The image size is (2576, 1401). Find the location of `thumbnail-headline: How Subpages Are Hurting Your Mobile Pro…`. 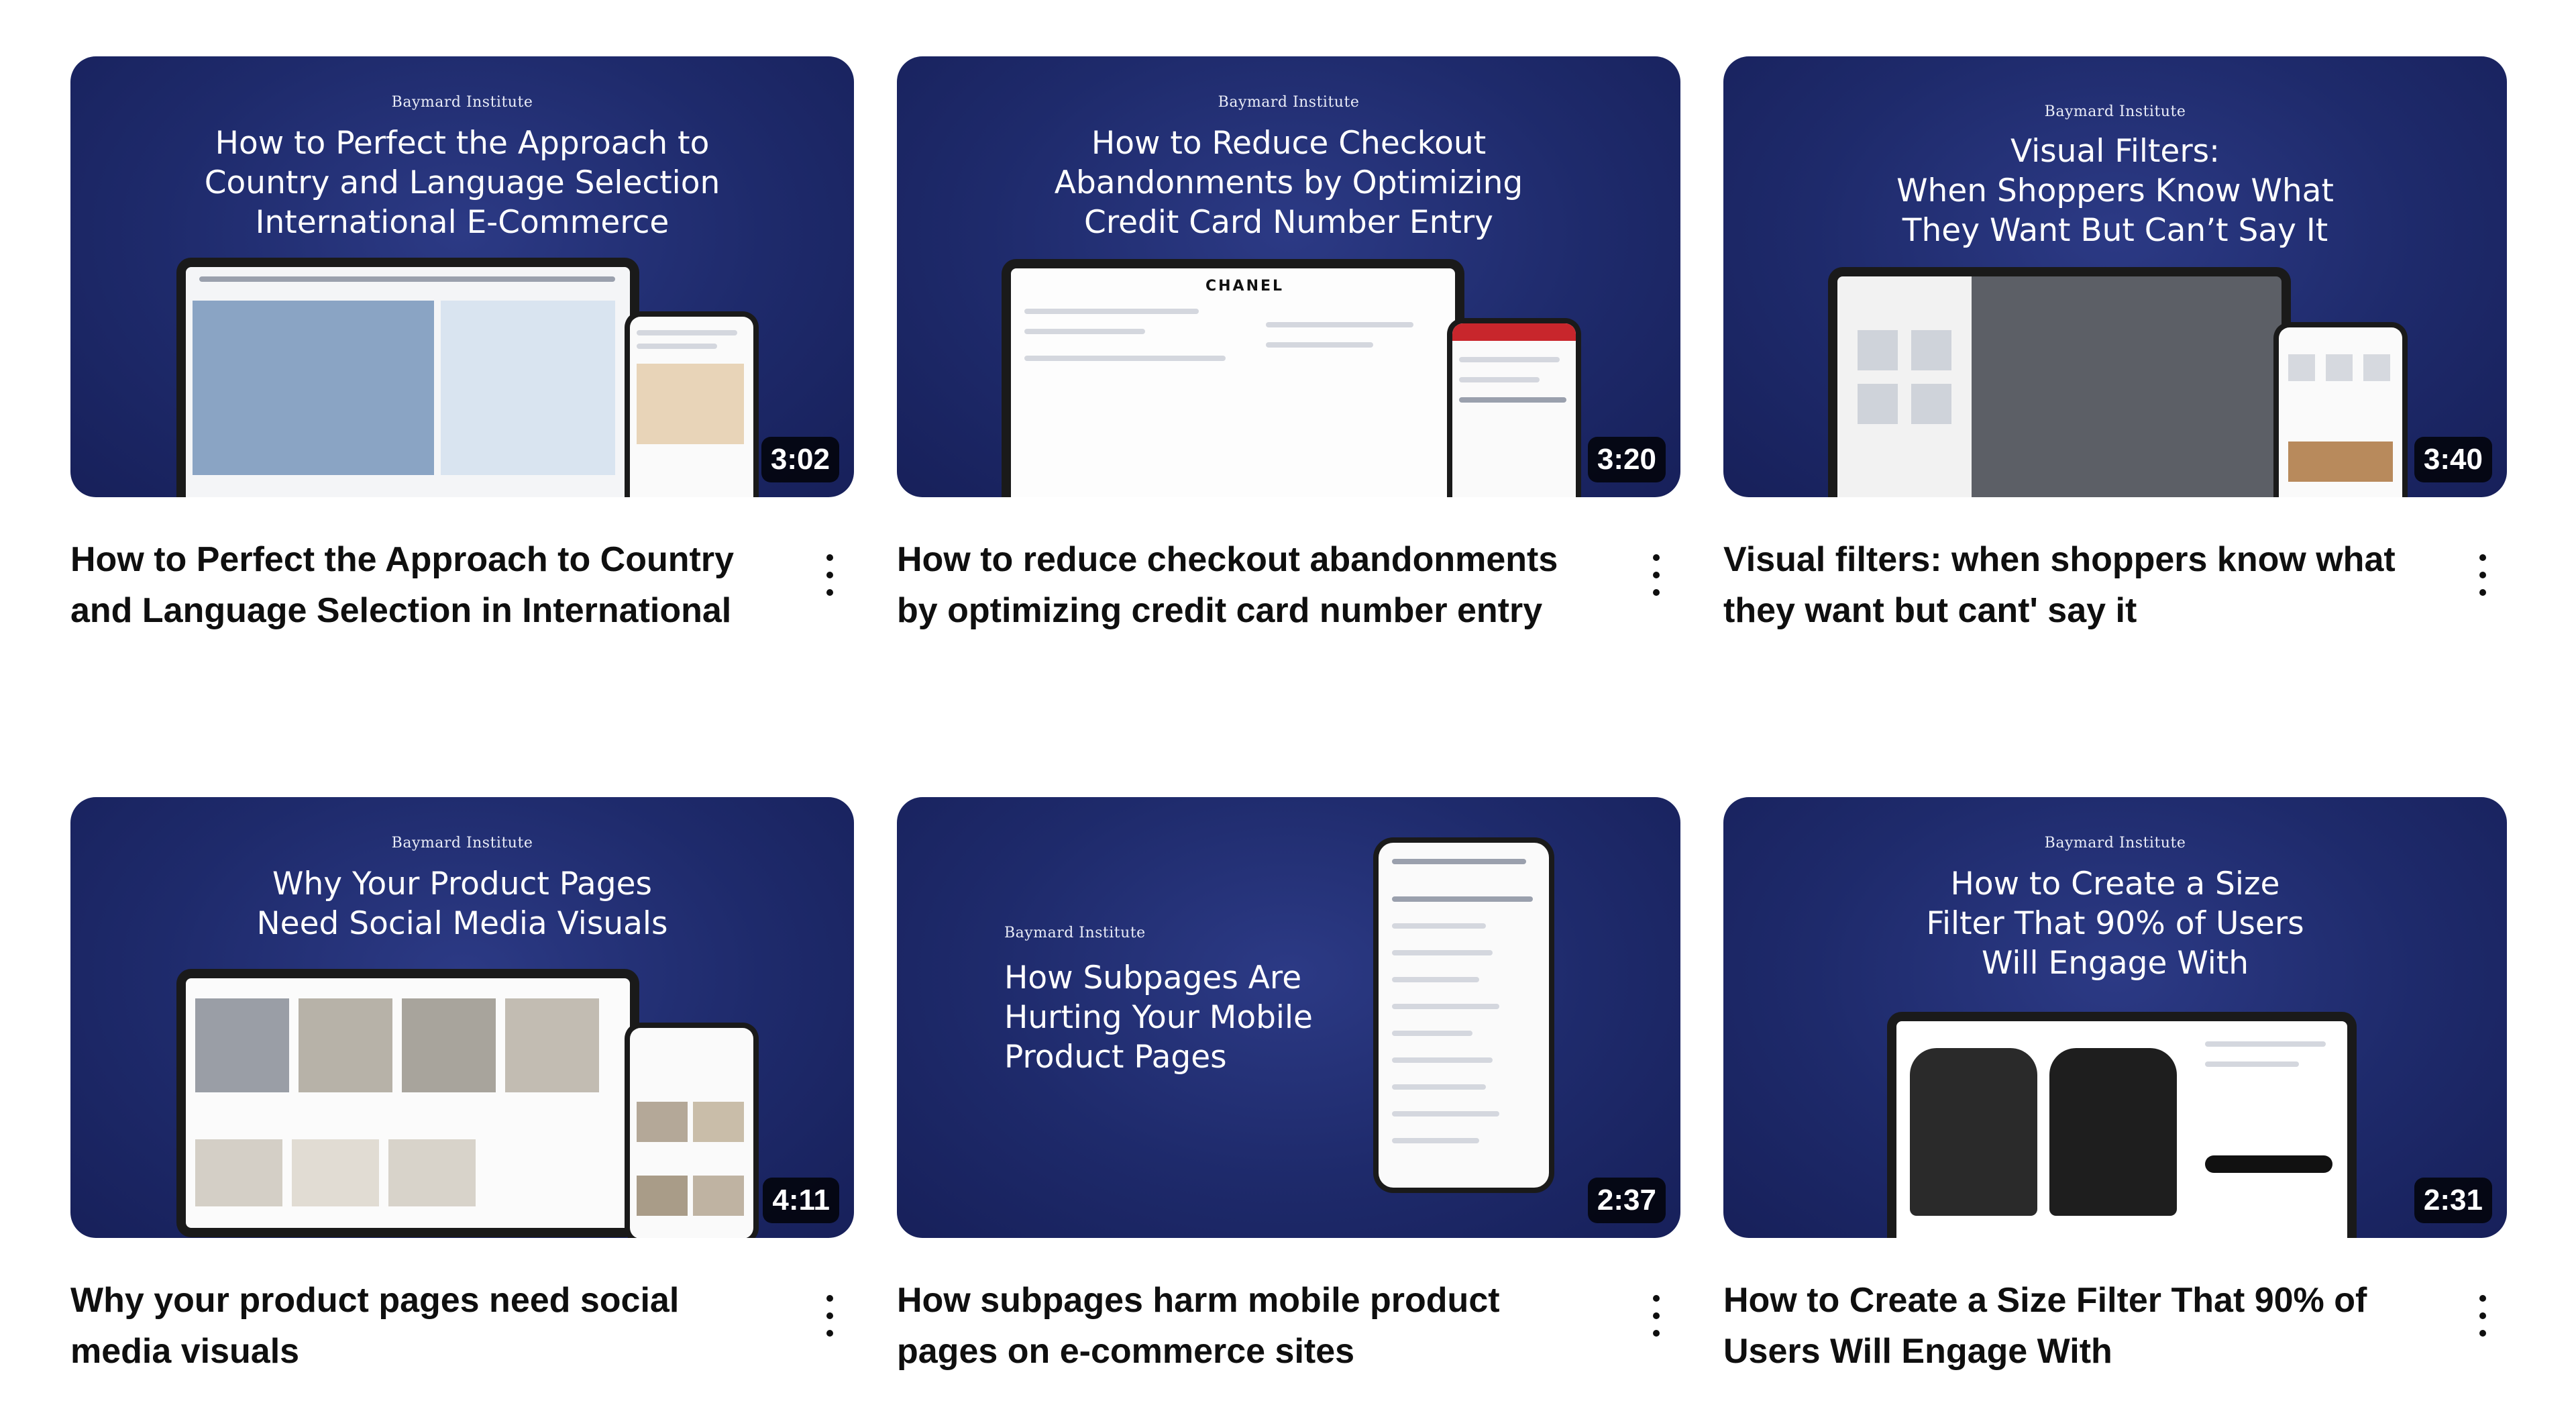

thumbnail-headline: How Subpages Are Hurting Your Mobile Pro… is located at coordinates (1158, 1017).